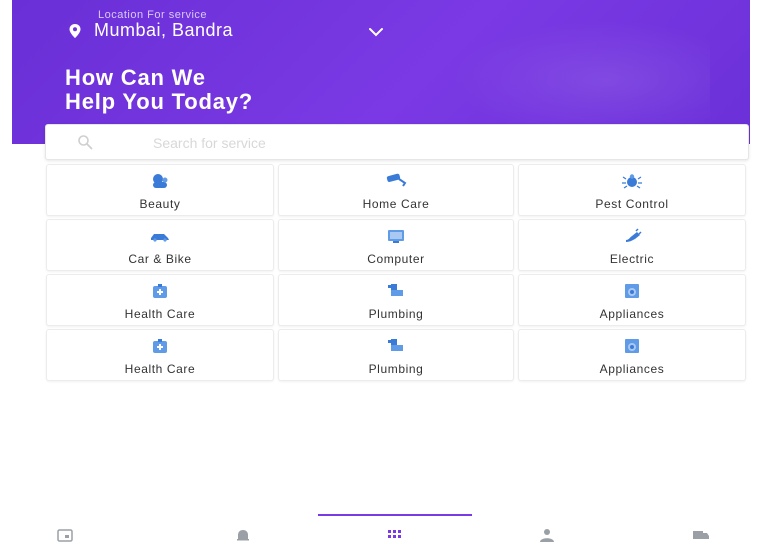 This screenshot has height=544, width=757. I want to click on computer-icon, so click(396, 236).